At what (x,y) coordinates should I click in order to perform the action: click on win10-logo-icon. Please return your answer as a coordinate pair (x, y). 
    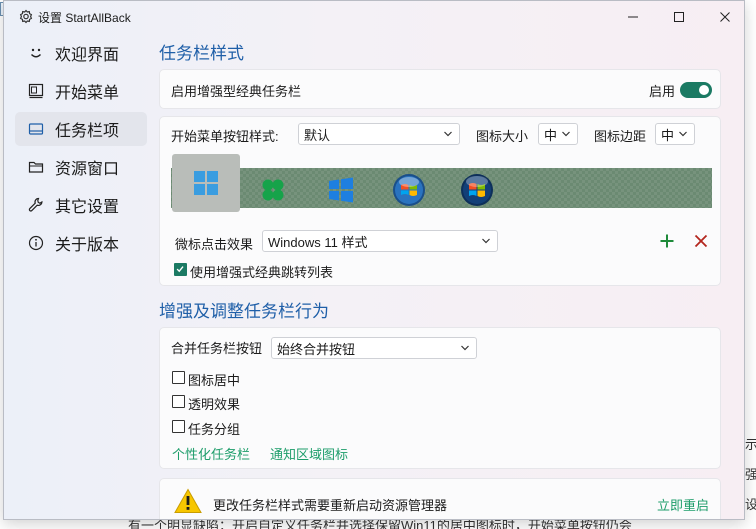
    Looking at the image, I should click on (341, 190).